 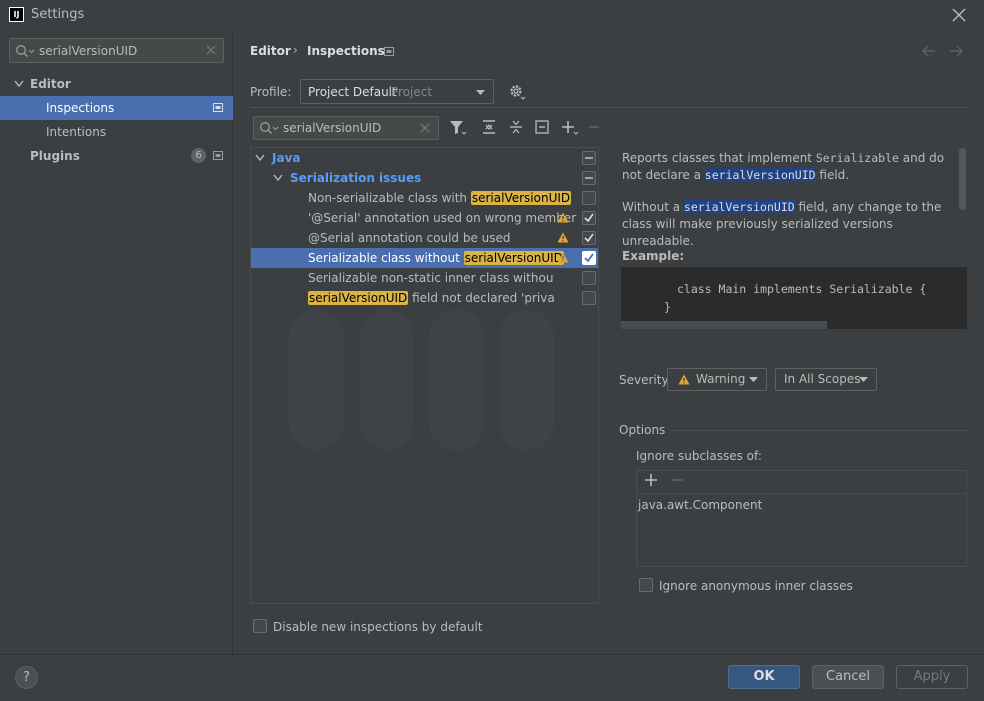 I want to click on sidebar-item-label: Intentions, so click(x=76, y=132).